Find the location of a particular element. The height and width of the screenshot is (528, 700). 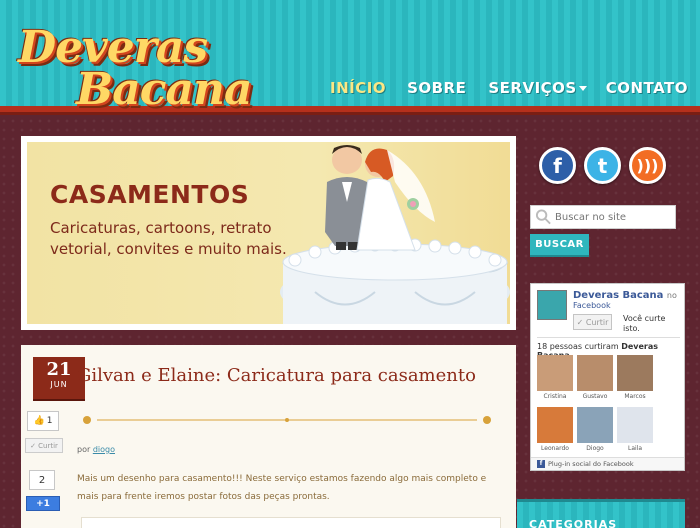

fb-face: Cristina is located at coordinates (555, 377).